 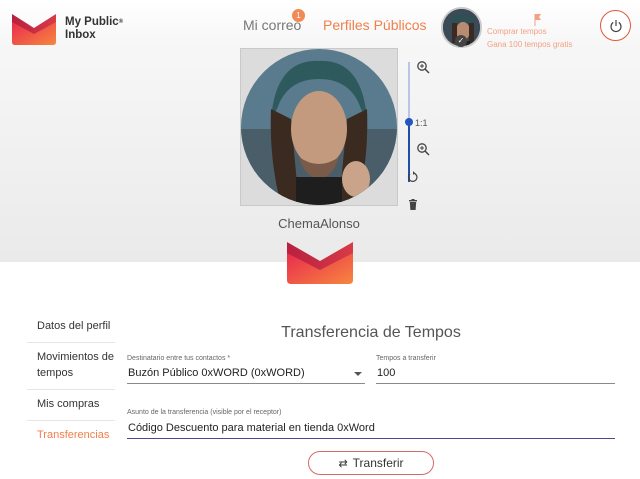 What do you see at coordinates (375, 25) in the screenshot?
I see `nav-perfiles-publicos: Perfiles Públicos` at bounding box center [375, 25].